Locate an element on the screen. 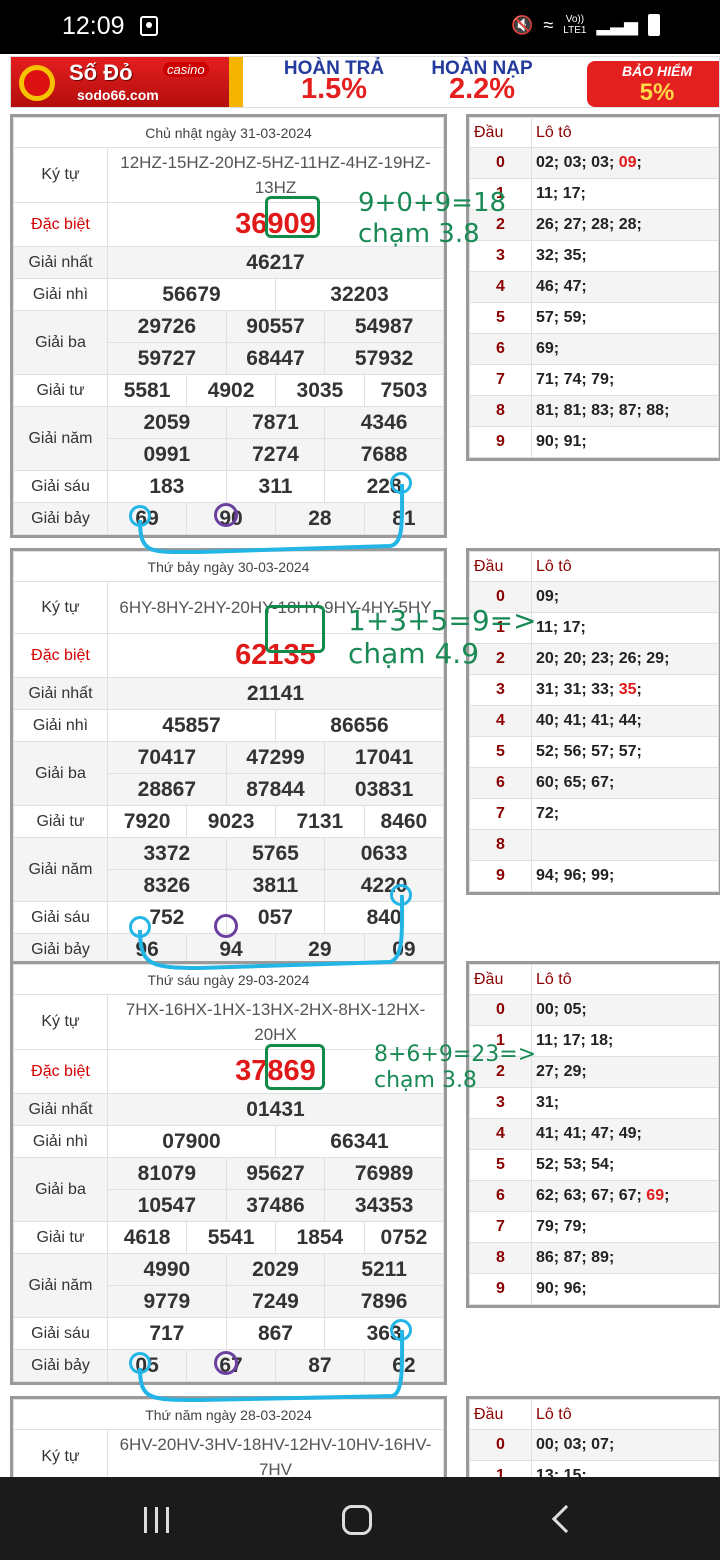 The height and width of the screenshot is (1560, 720). handwritten-note-3: 8+6+9=23=> chạm 3.8 is located at coordinates (455, 1067).